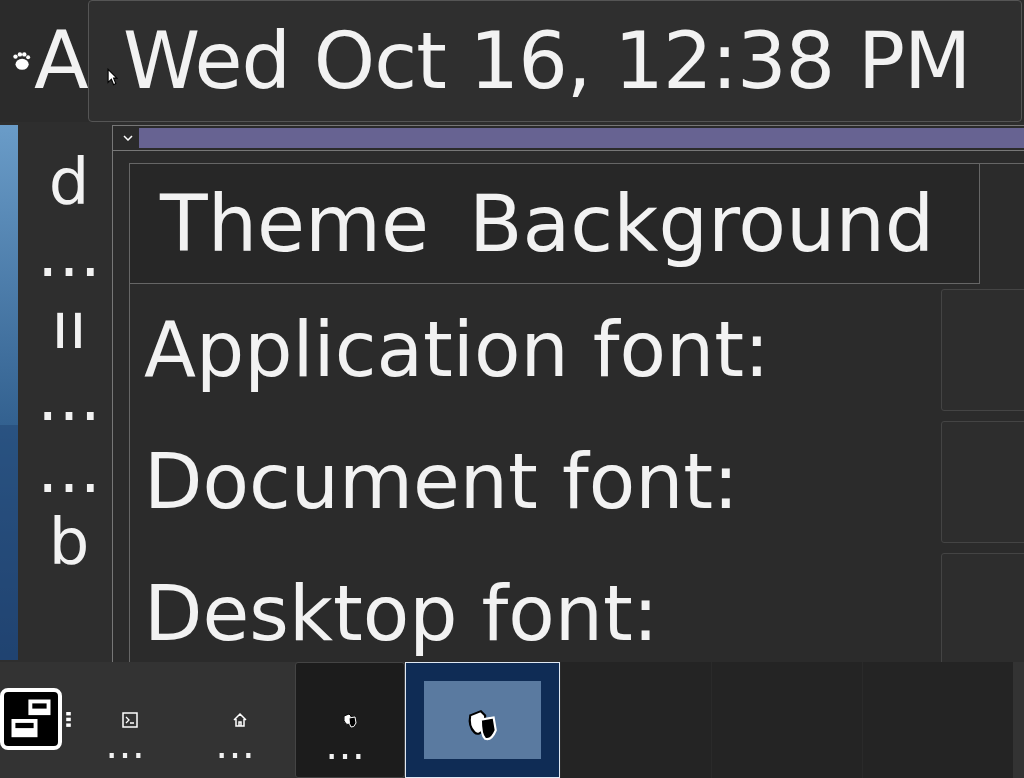 This screenshot has width=1024, height=778. Describe the element at coordinates (21, 61) in the screenshot. I see `foot-icon` at that location.